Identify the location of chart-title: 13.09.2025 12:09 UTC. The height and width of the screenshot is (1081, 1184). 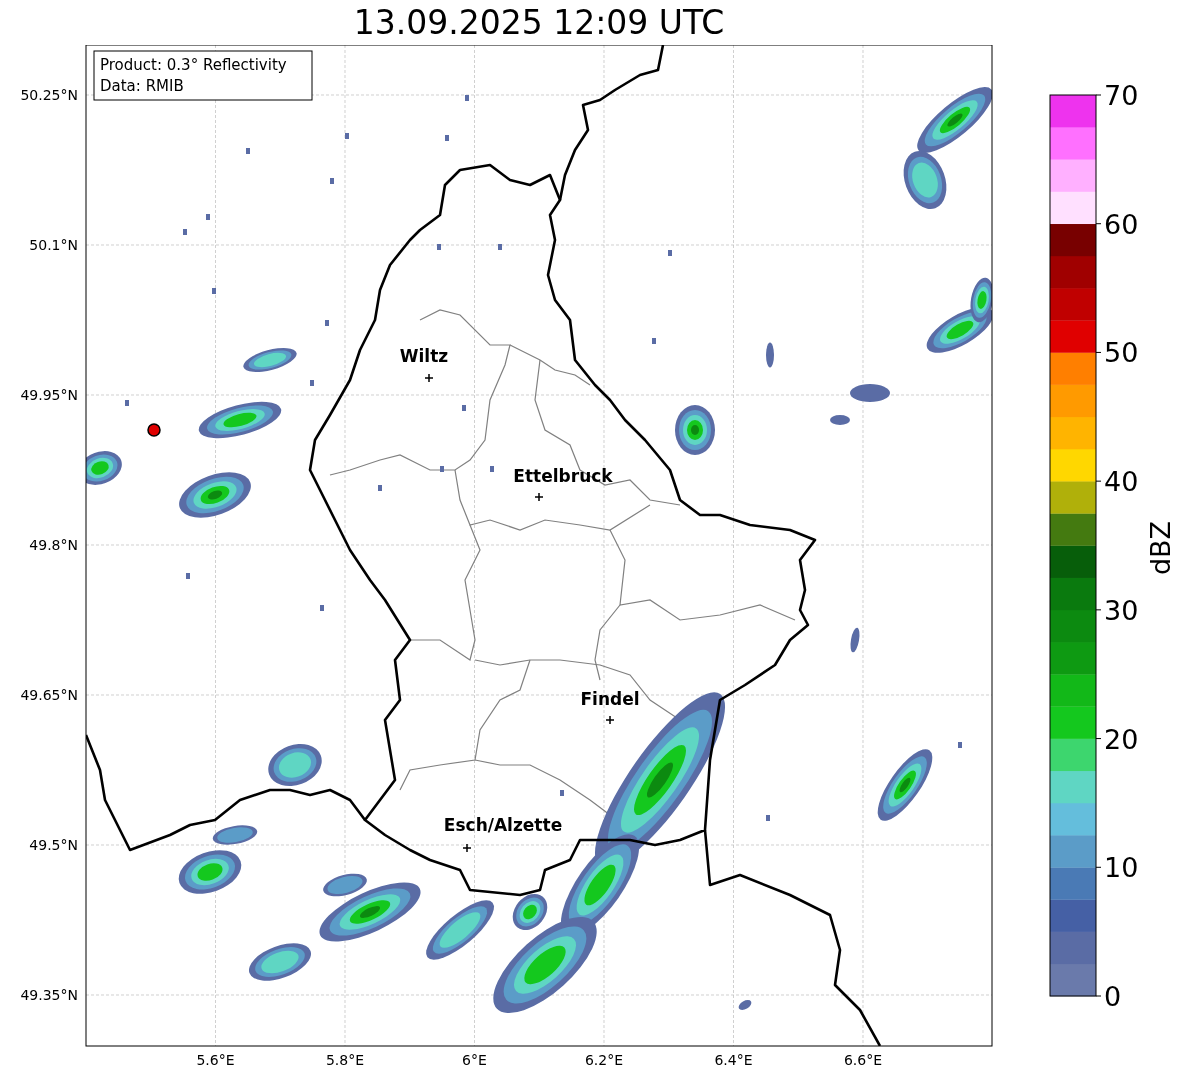
(539, 23).